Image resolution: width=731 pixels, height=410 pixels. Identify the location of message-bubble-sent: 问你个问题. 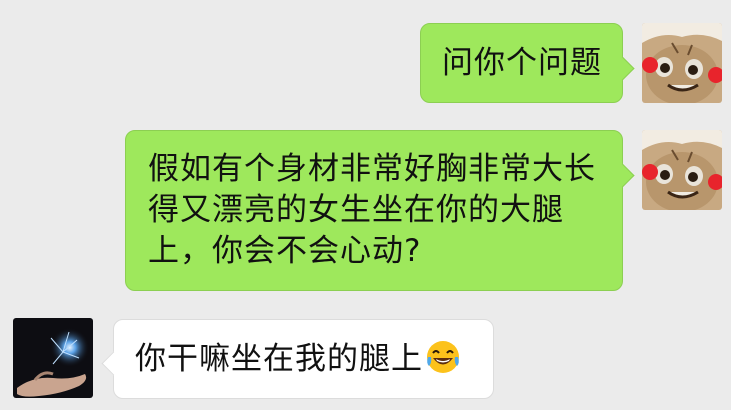
(527, 63).